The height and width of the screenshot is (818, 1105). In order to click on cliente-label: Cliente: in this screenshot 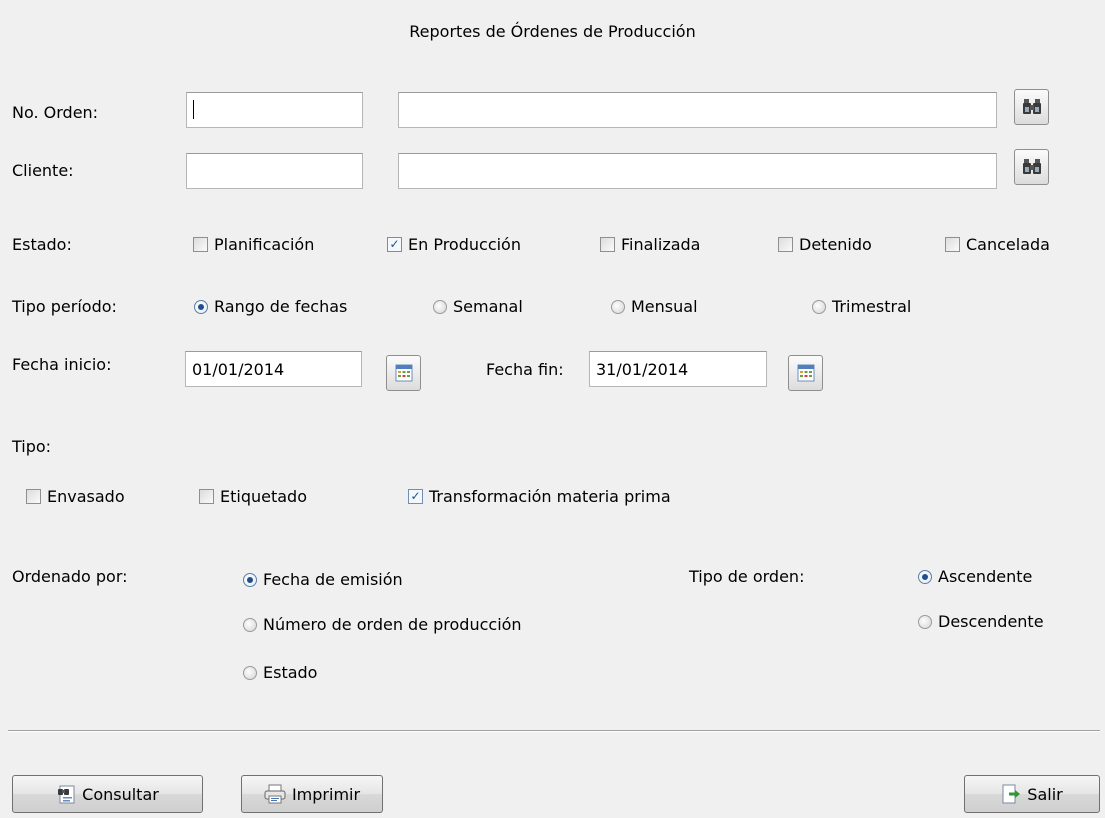, I will do `click(43, 170)`.